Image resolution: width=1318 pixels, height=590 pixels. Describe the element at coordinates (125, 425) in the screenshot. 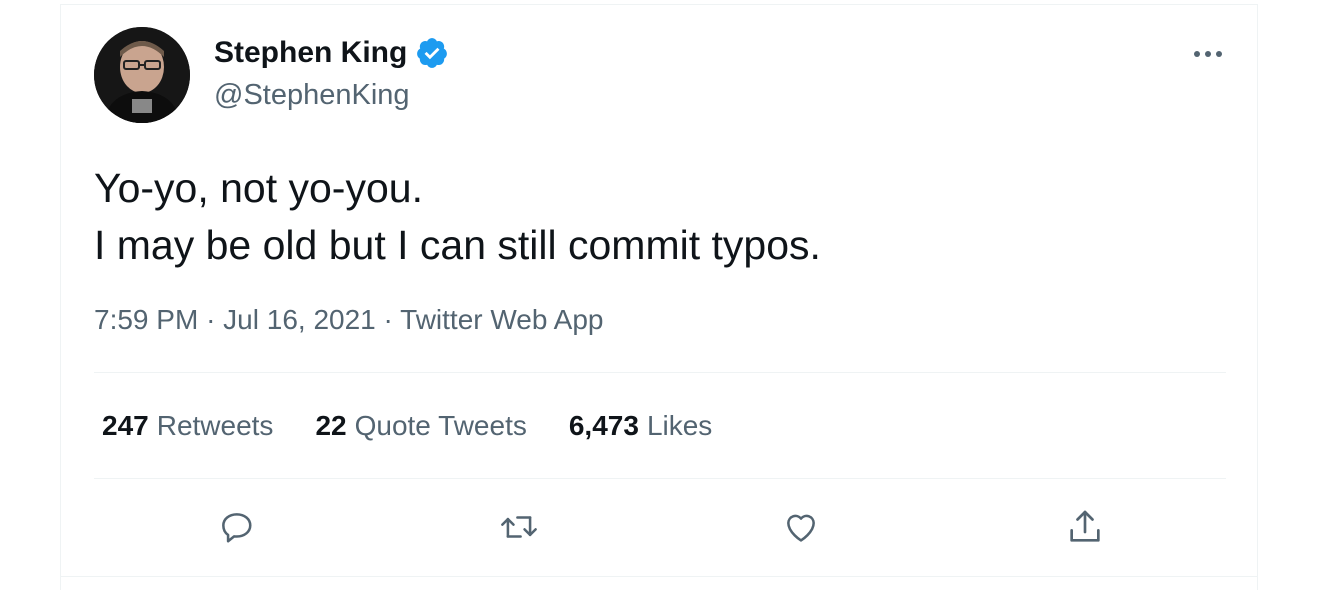

I see `retweets-count: 247` at that location.